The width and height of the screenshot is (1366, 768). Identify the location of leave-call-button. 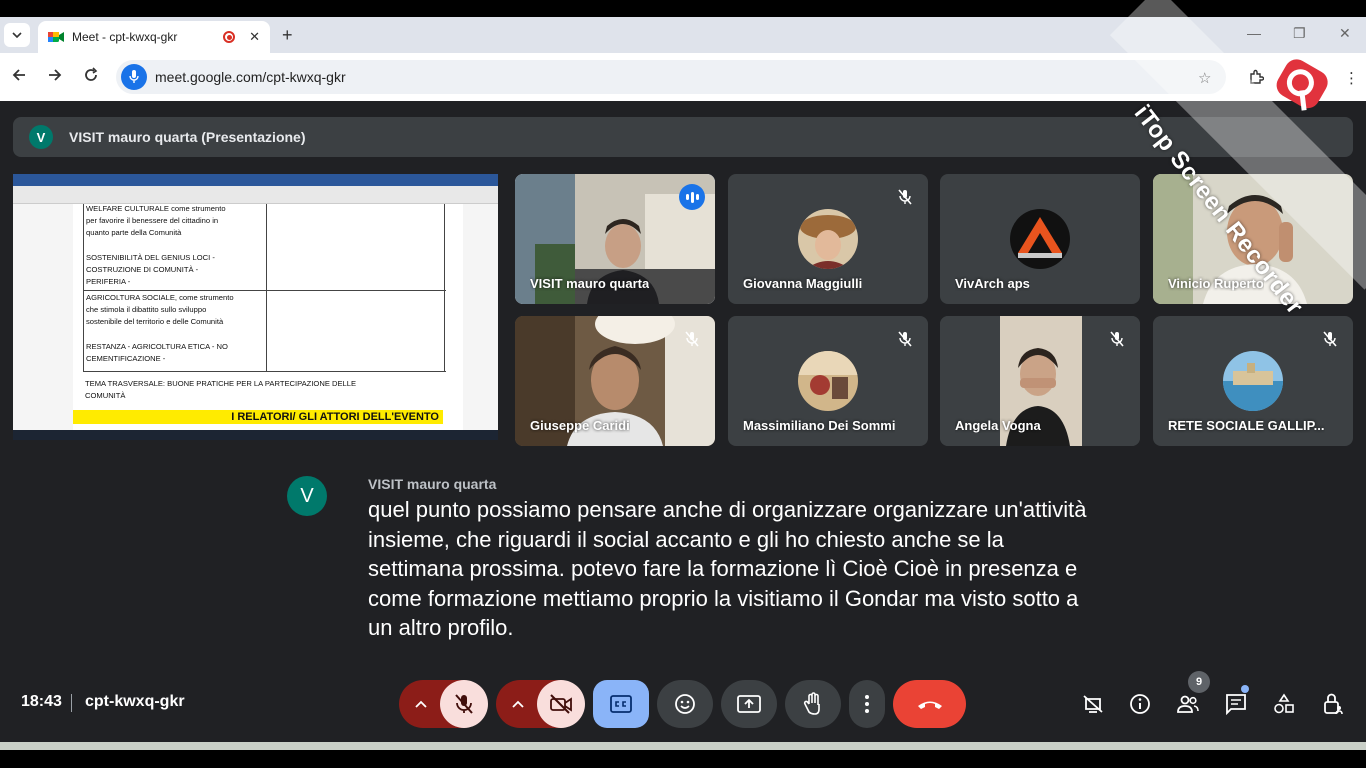
(929, 704).